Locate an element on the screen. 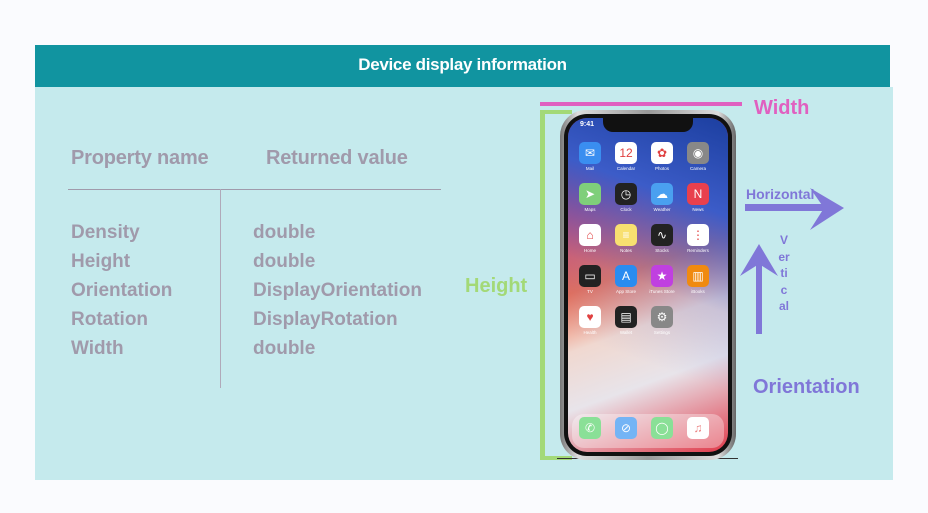  phone-notch is located at coordinates (648, 125).